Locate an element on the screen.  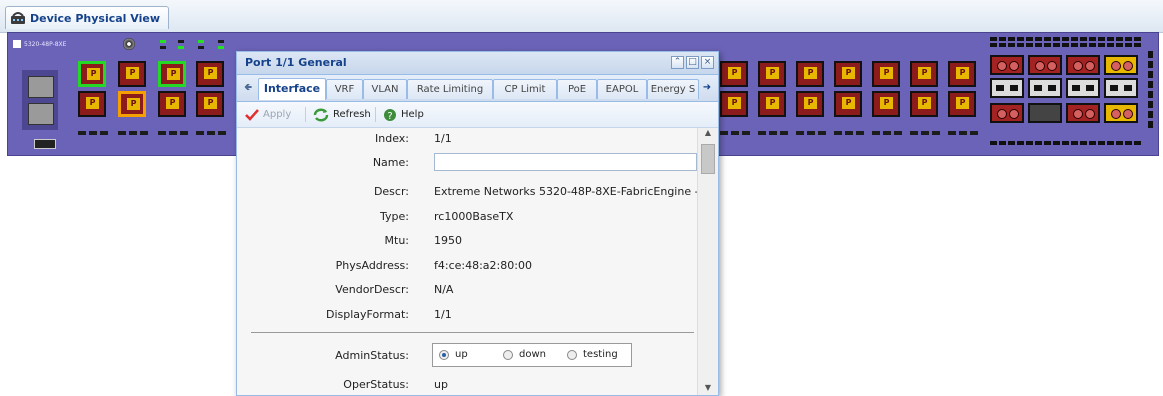
scrollbar-thumb is located at coordinates (708, 159).